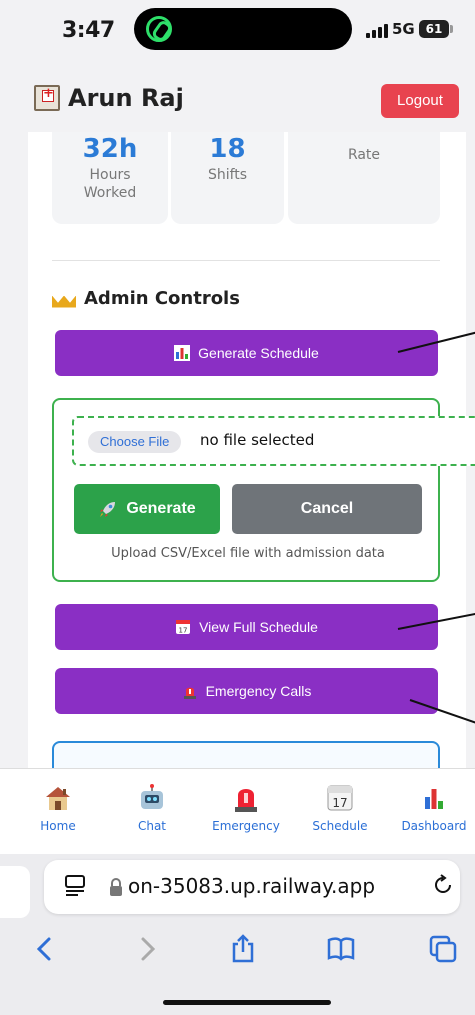 This screenshot has height=1015, width=475. I want to click on app-activity-icon, so click(159, 29).